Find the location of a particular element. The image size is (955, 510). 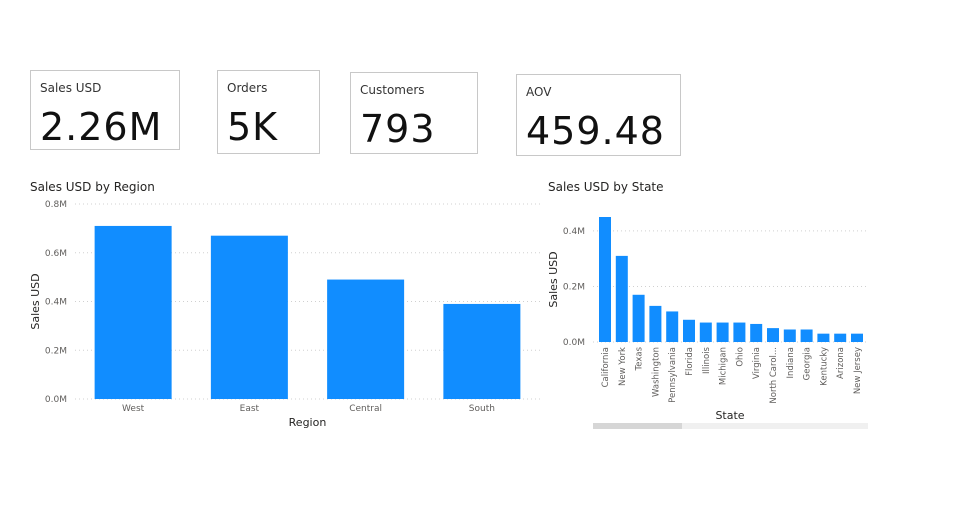

kpi-card-sales: Sales USD 2.26M is located at coordinates (105, 110).